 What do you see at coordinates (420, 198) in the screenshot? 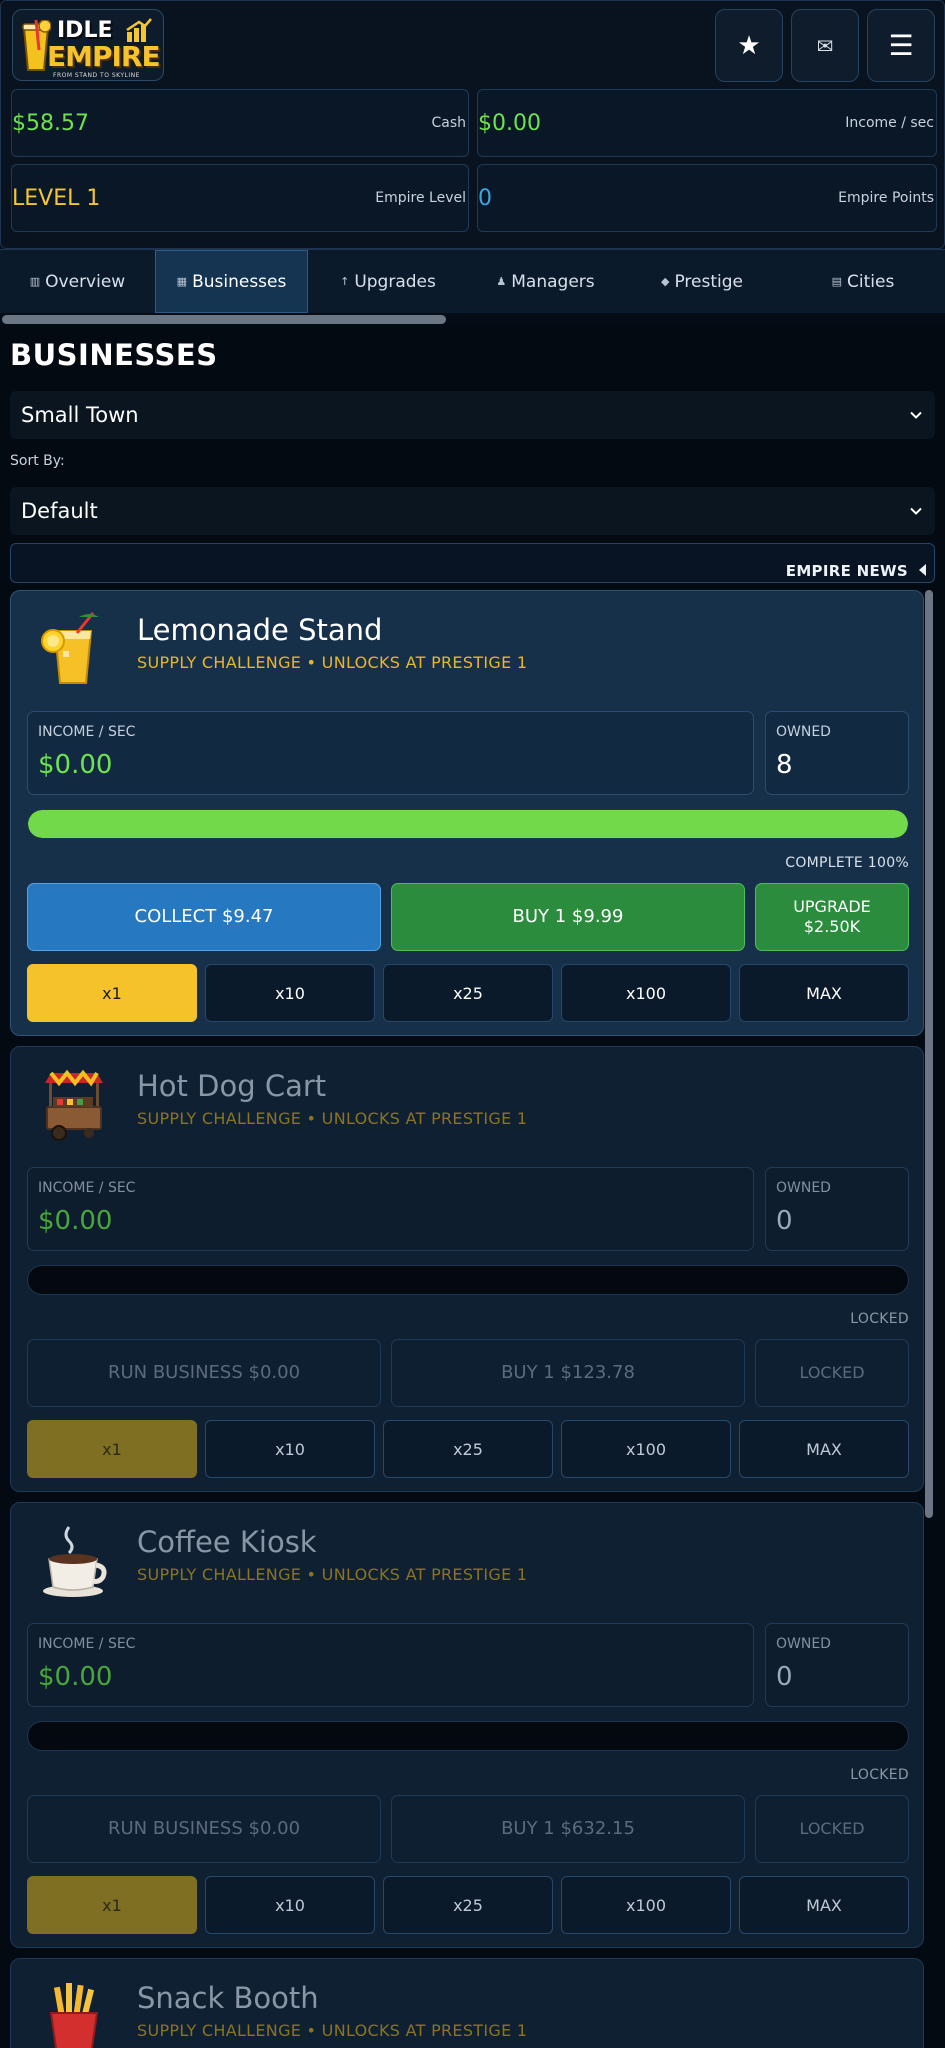
I see `empire-level-label: Empire Level` at bounding box center [420, 198].